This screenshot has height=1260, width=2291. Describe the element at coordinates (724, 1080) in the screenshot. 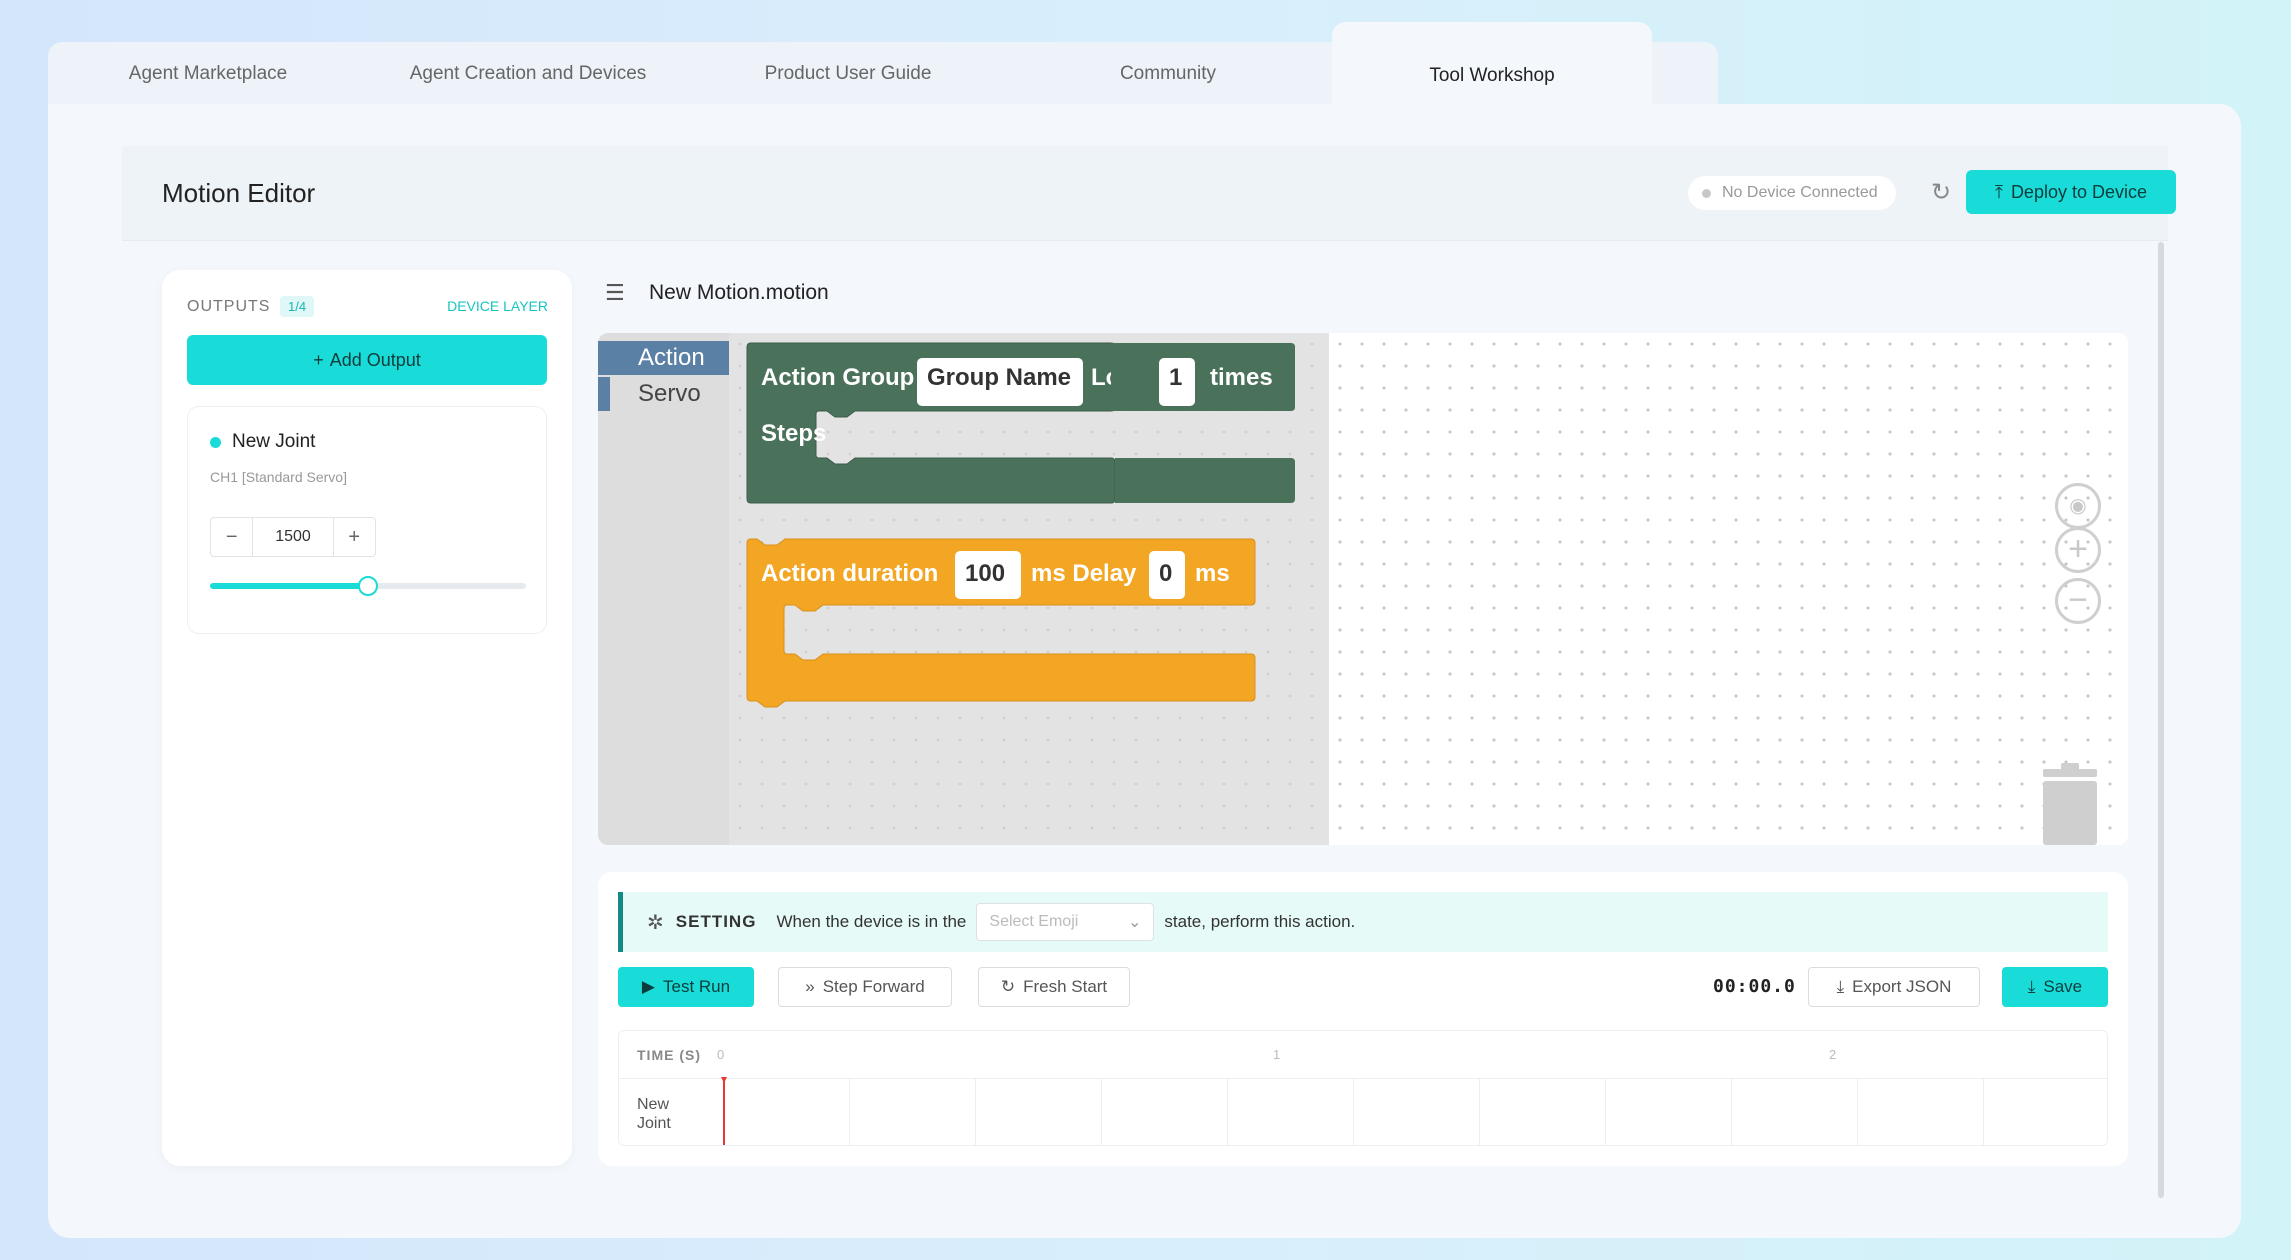

I see `playhead-marker` at that location.